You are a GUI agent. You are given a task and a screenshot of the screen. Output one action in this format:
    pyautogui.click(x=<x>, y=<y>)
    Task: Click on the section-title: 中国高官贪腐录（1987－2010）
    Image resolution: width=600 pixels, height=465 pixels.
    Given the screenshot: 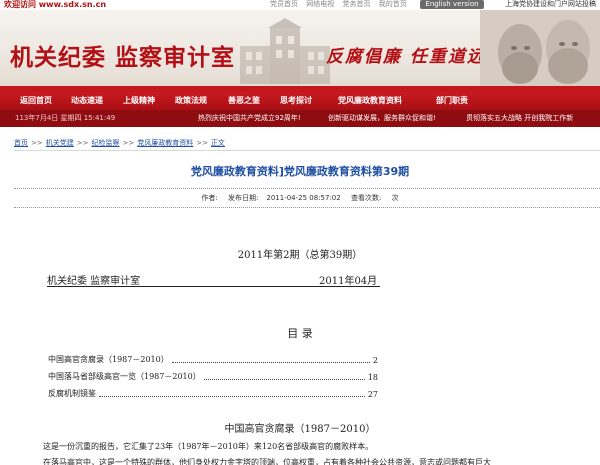 What is the action you would take?
    pyautogui.click(x=300, y=429)
    